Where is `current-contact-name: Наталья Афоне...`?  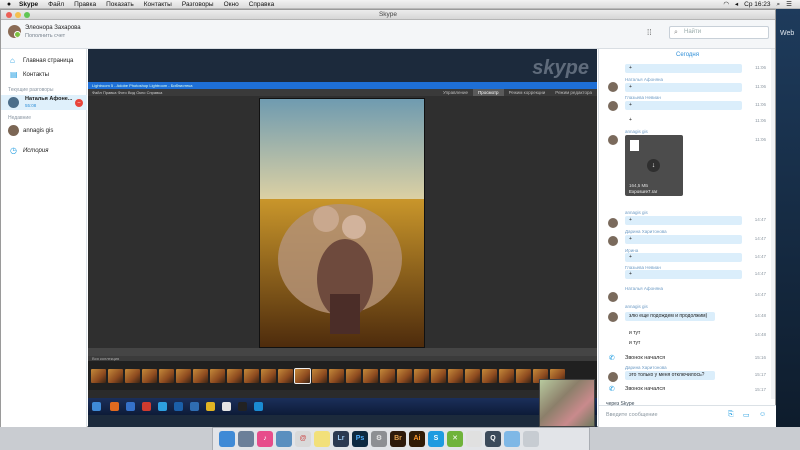 current-contact-name: Наталья Афоне... is located at coordinates (49, 99).